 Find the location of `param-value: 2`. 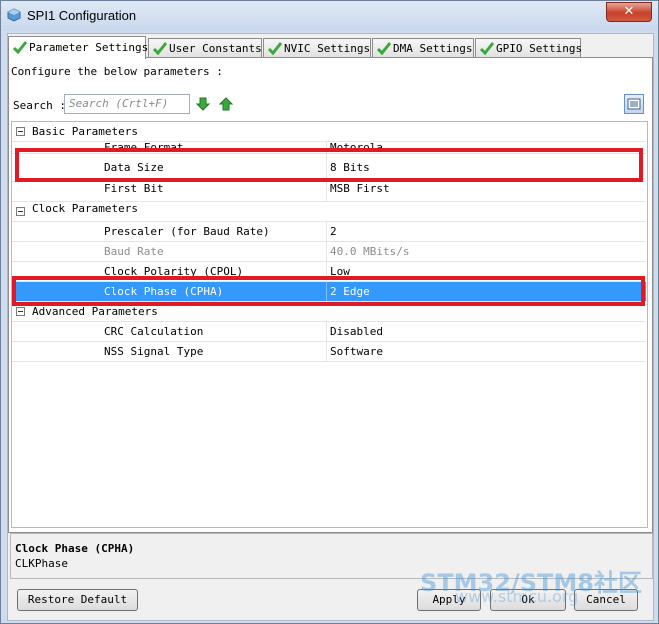

param-value: 2 is located at coordinates (333, 231).